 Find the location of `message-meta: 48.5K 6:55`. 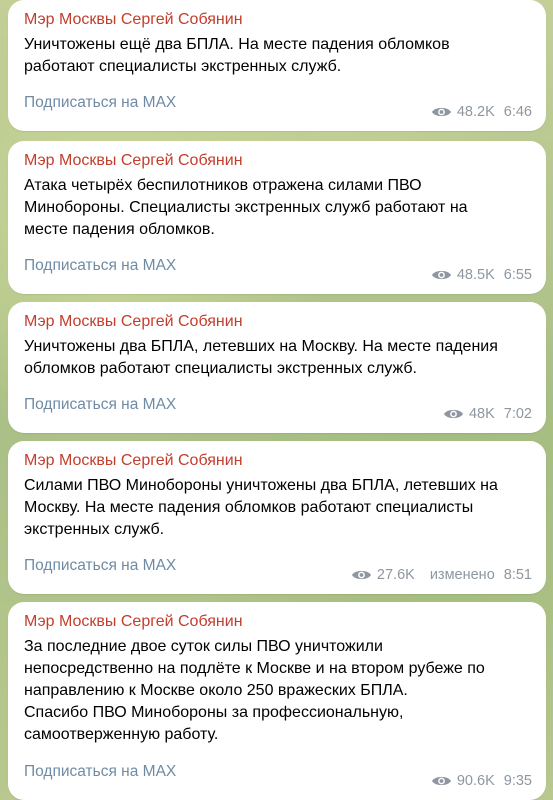

message-meta: 48.5K 6:55 is located at coordinates (481, 275).